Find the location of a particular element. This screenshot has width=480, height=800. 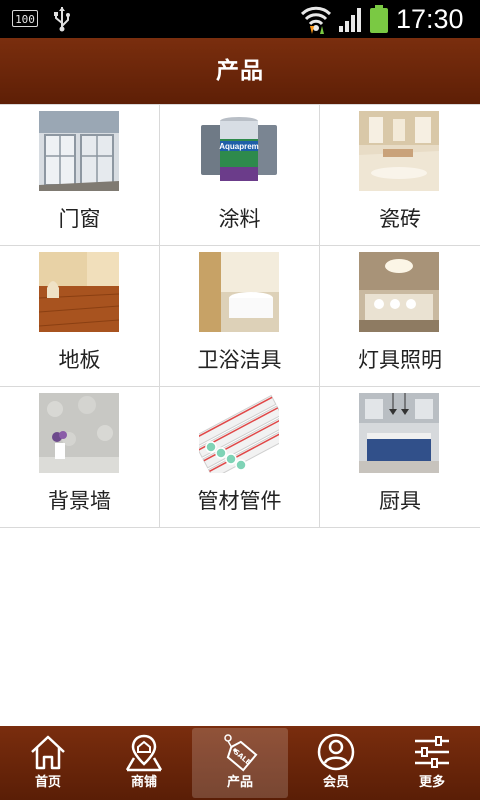

signal-icon is located at coordinates (350, 20).